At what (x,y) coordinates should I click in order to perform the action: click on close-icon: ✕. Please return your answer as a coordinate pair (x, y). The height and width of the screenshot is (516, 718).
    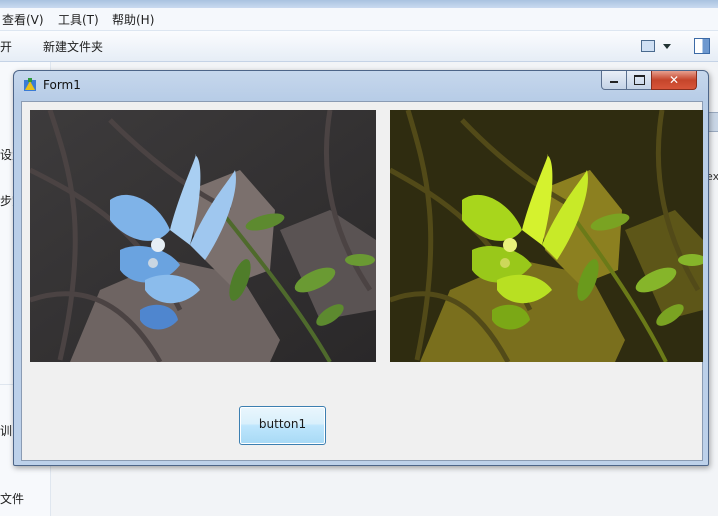
    Looking at the image, I should click on (674, 80).